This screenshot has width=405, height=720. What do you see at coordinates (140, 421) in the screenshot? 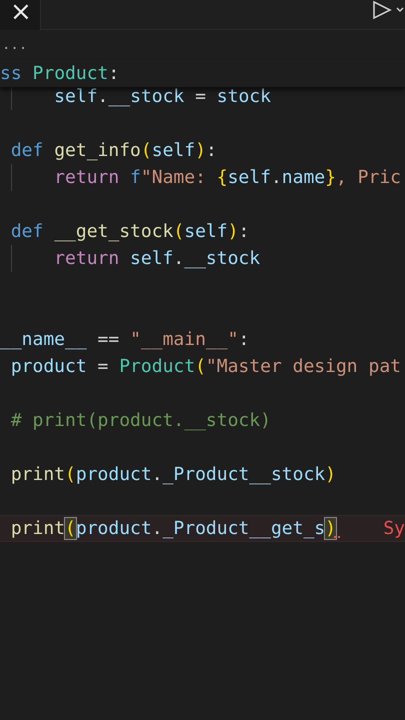
I see `code-line: # print(product.__stock)` at bounding box center [140, 421].